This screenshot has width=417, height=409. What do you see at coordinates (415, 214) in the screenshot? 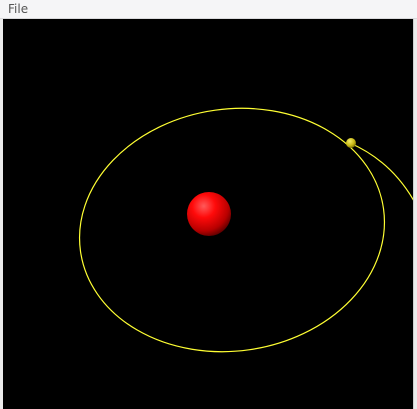
I see `window-frame-right` at bounding box center [415, 214].